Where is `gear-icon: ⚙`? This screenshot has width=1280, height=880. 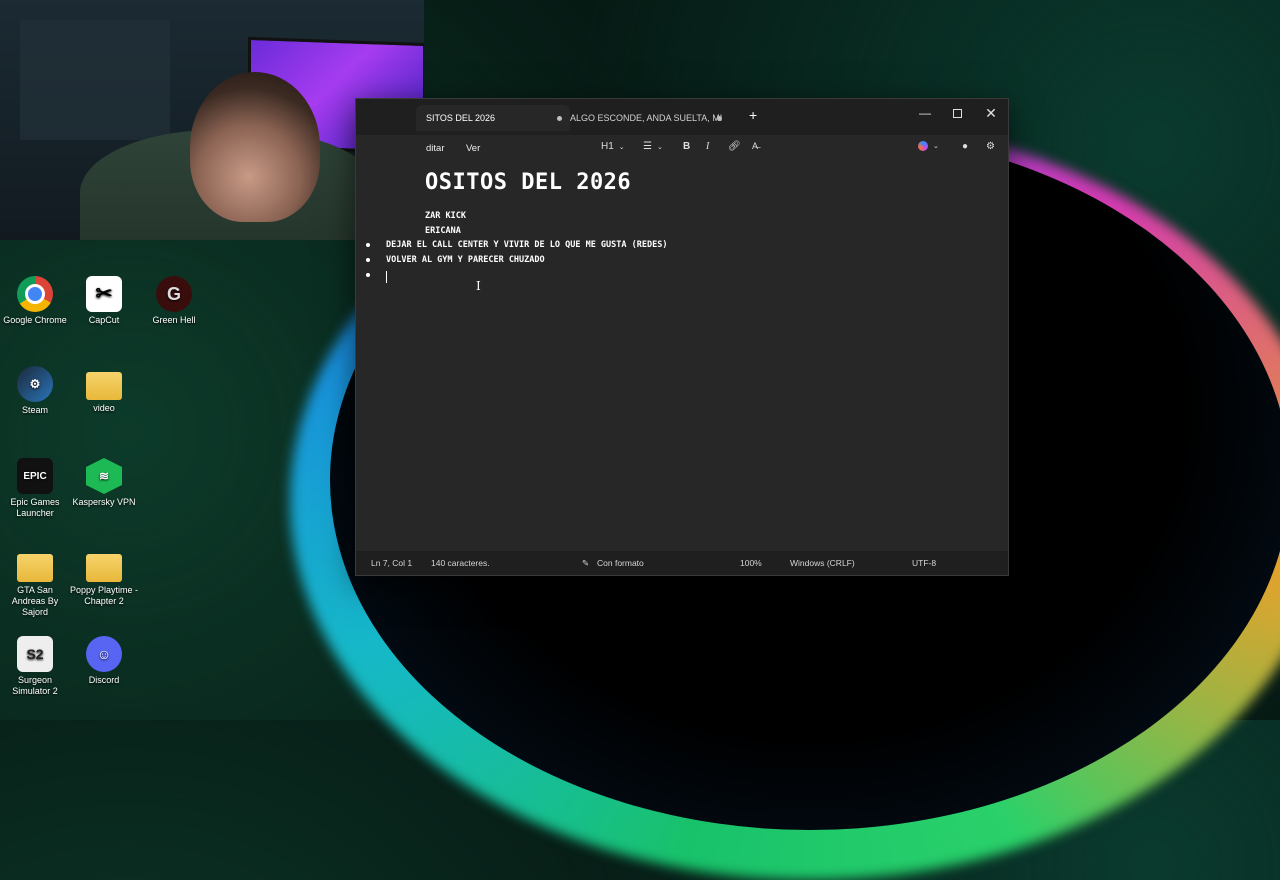 gear-icon: ⚙ is located at coordinates (990, 146).